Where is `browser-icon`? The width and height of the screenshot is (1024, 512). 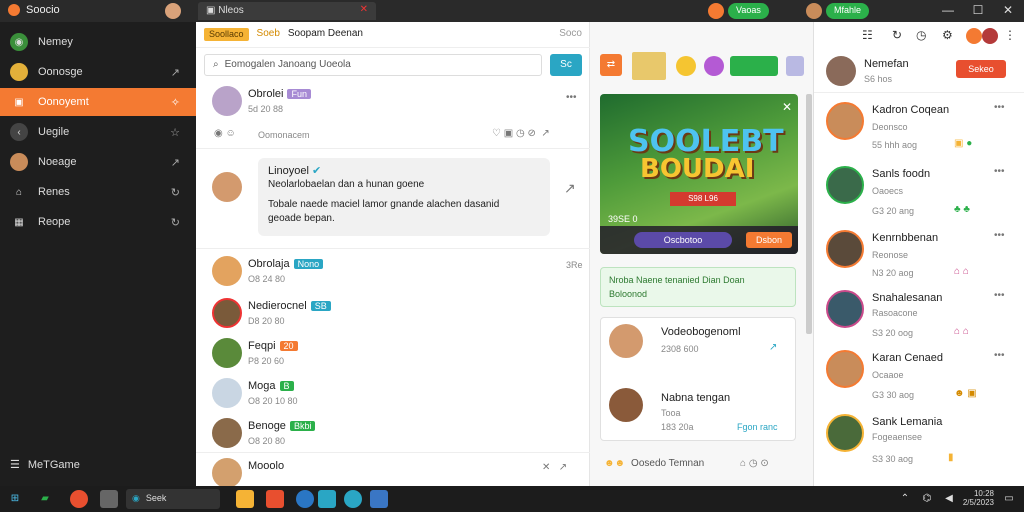 browser-icon is located at coordinates (79, 499).